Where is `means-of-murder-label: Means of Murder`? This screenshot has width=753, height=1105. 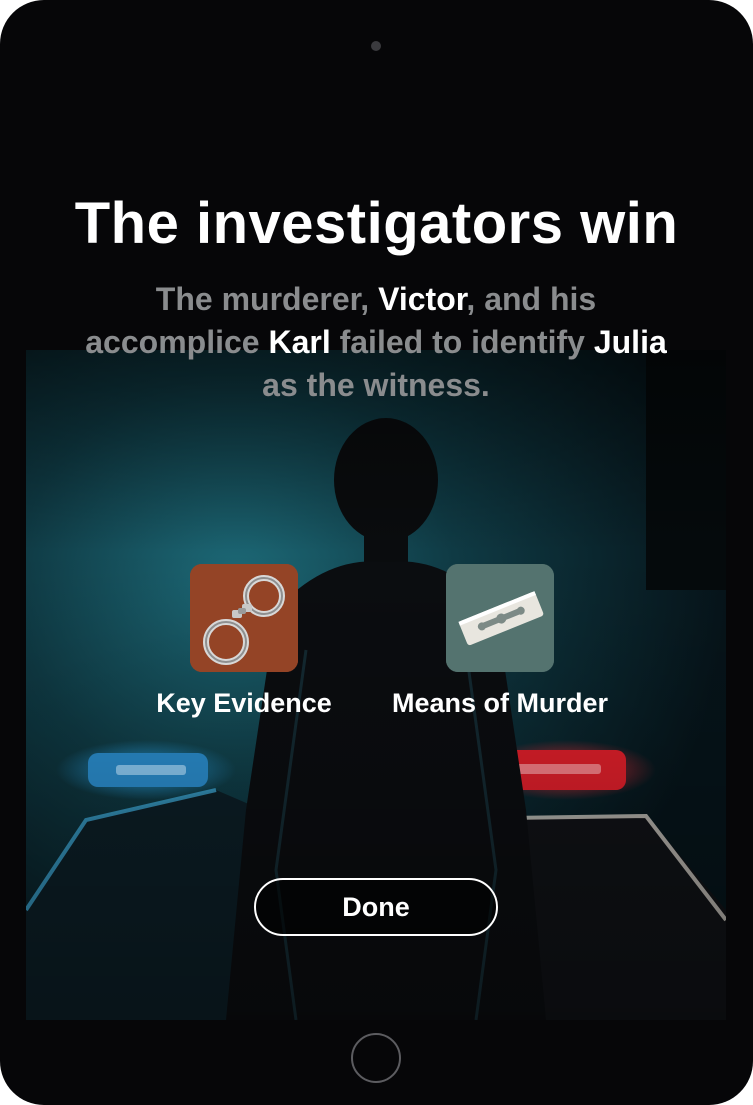 means-of-murder-label: Means of Murder is located at coordinates (500, 703).